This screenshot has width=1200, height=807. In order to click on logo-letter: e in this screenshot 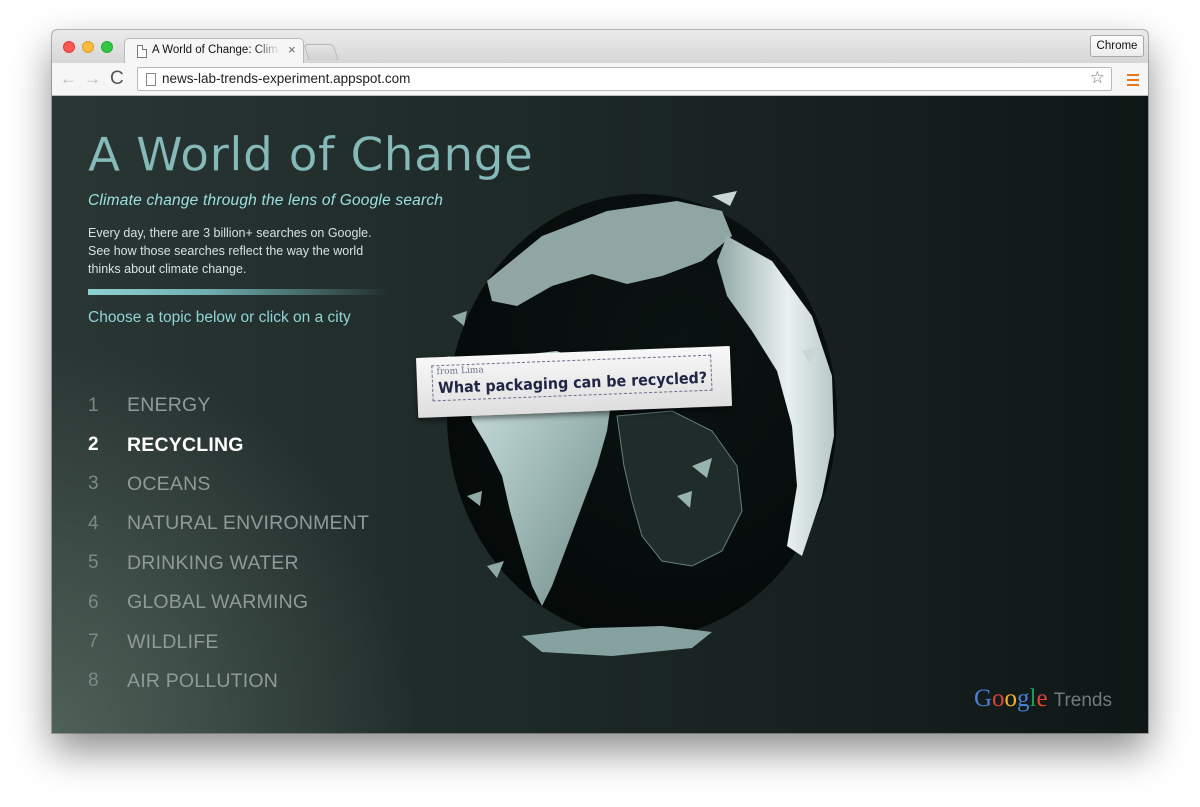, I will do `click(1042, 698)`.